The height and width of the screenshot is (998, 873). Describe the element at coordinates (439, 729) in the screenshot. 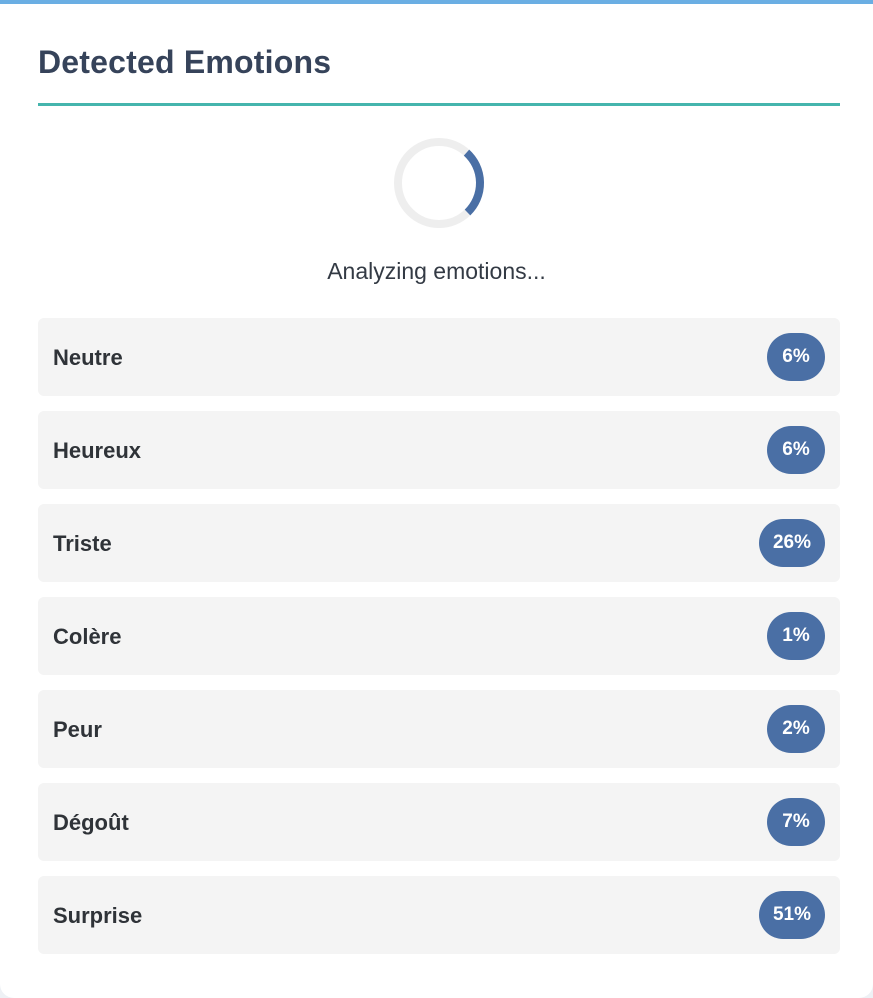

I see `list-item: Peur 2%` at that location.